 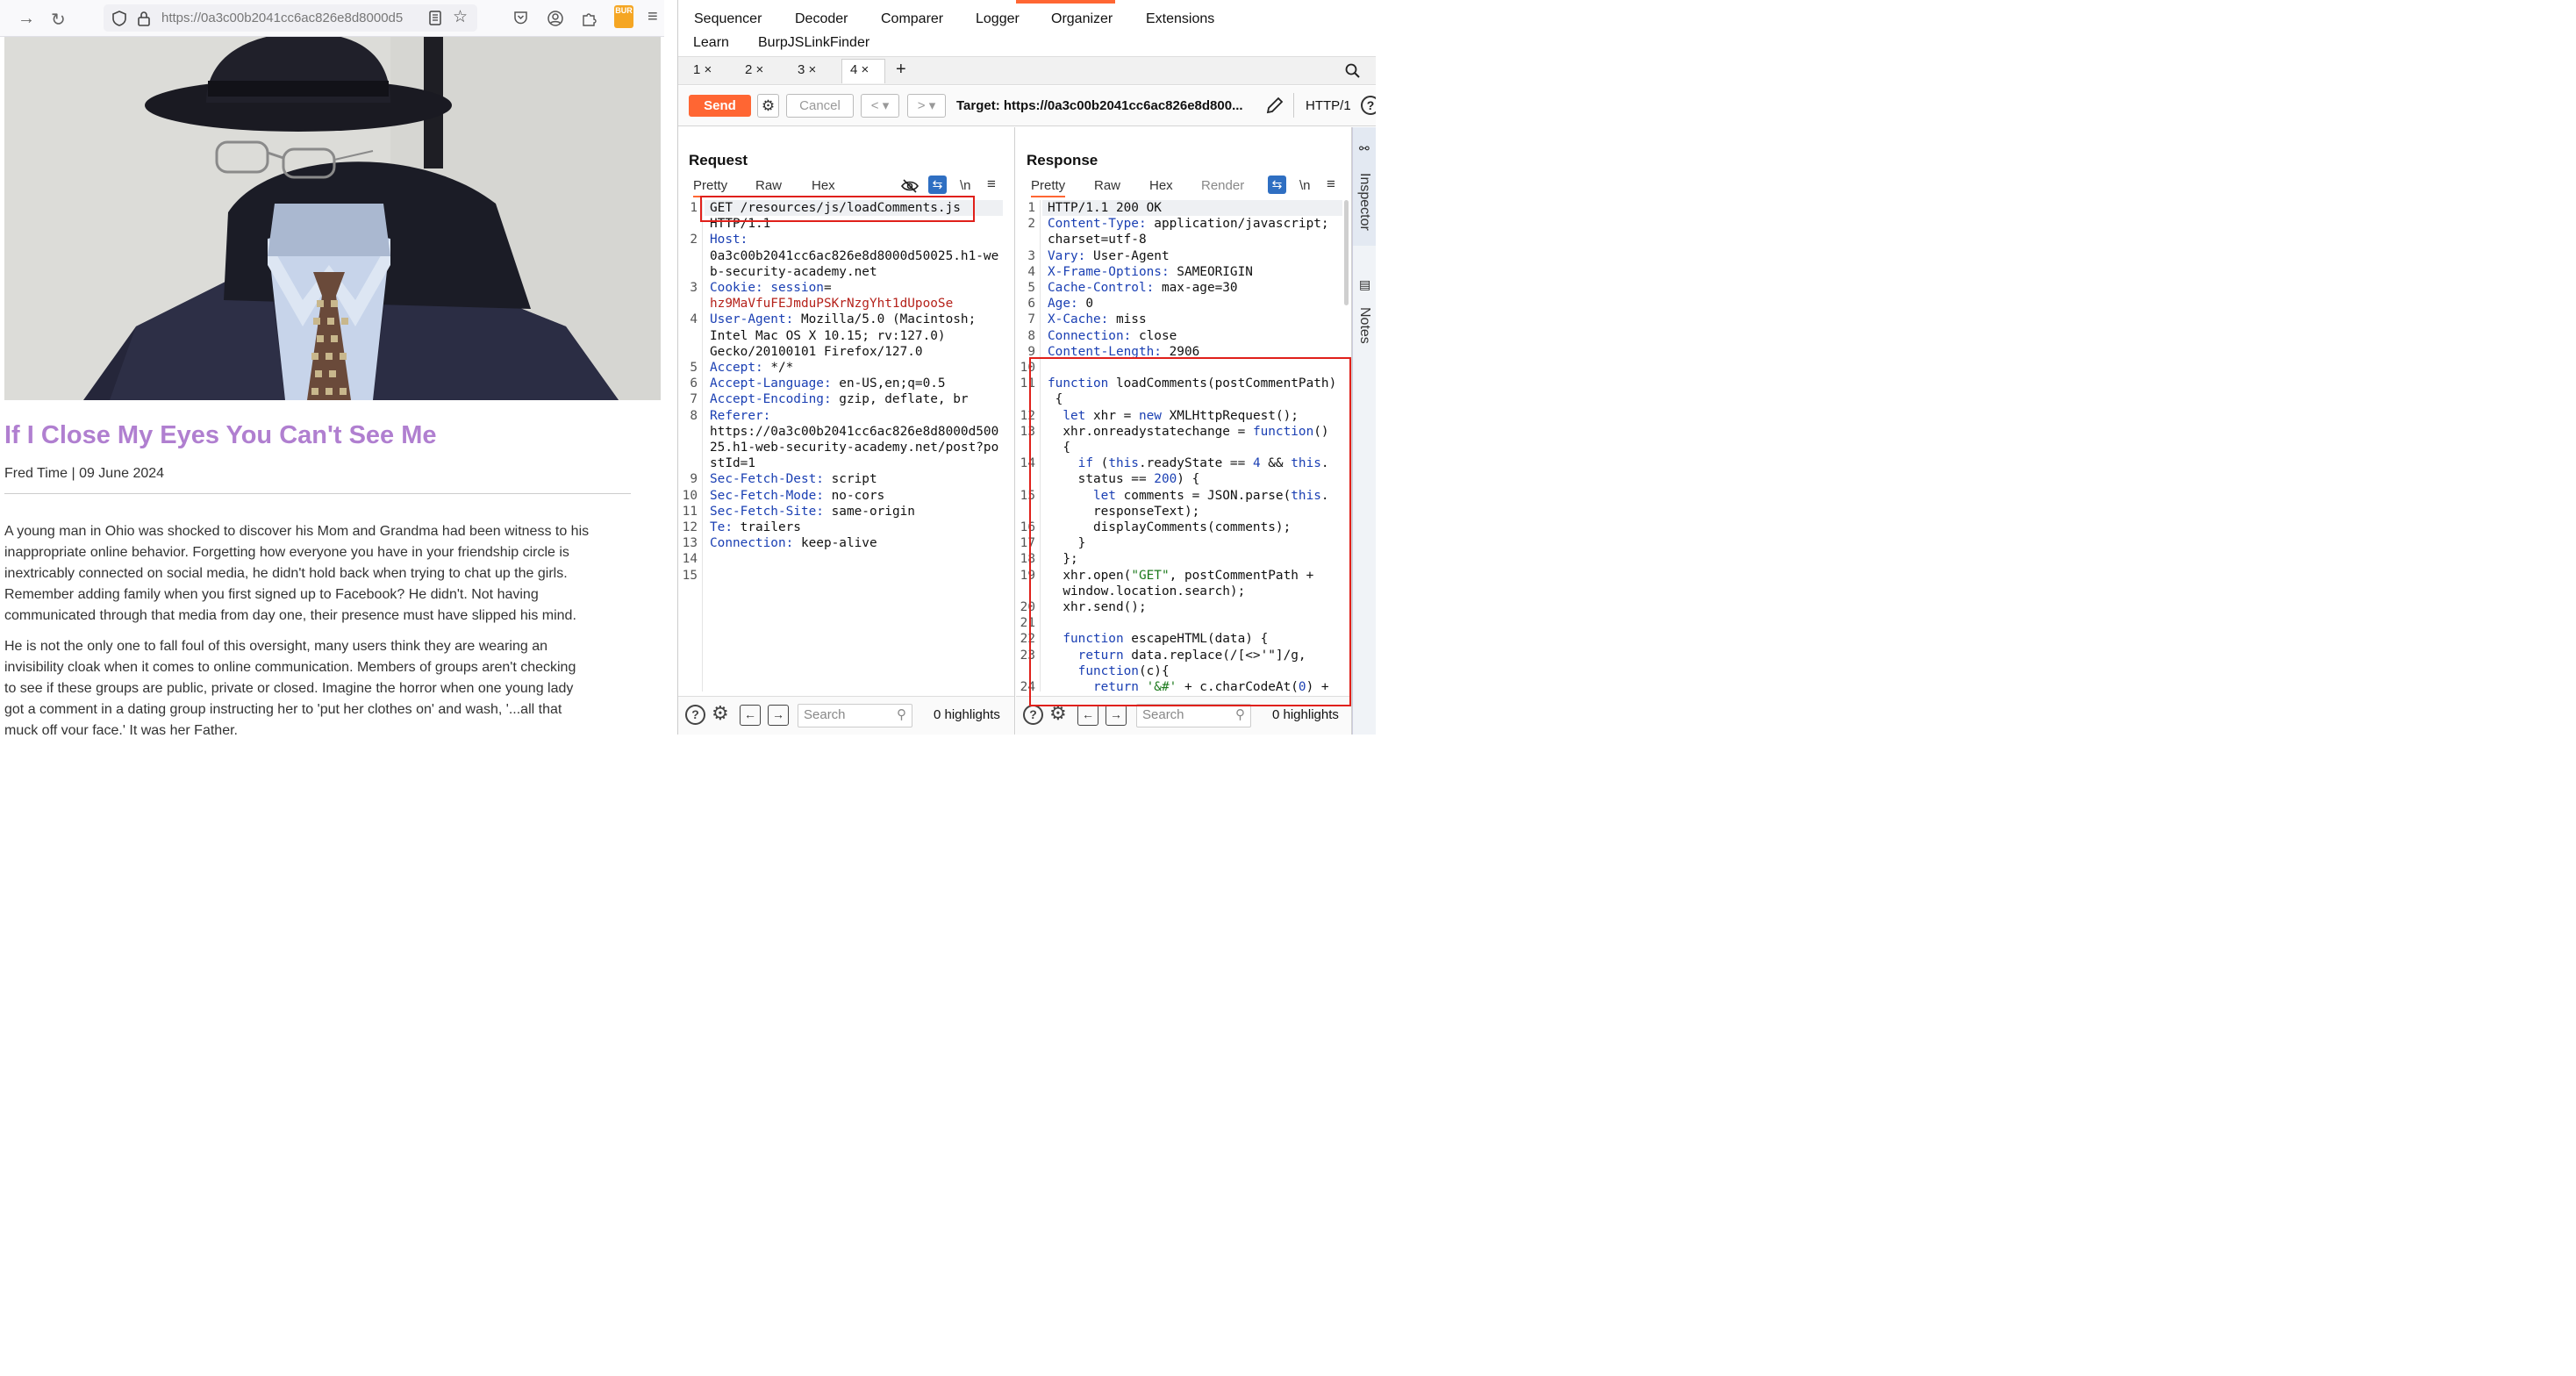 What do you see at coordinates (435, 18) in the screenshot?
I see `reader-view-icon` at bounding box center [435, 18].